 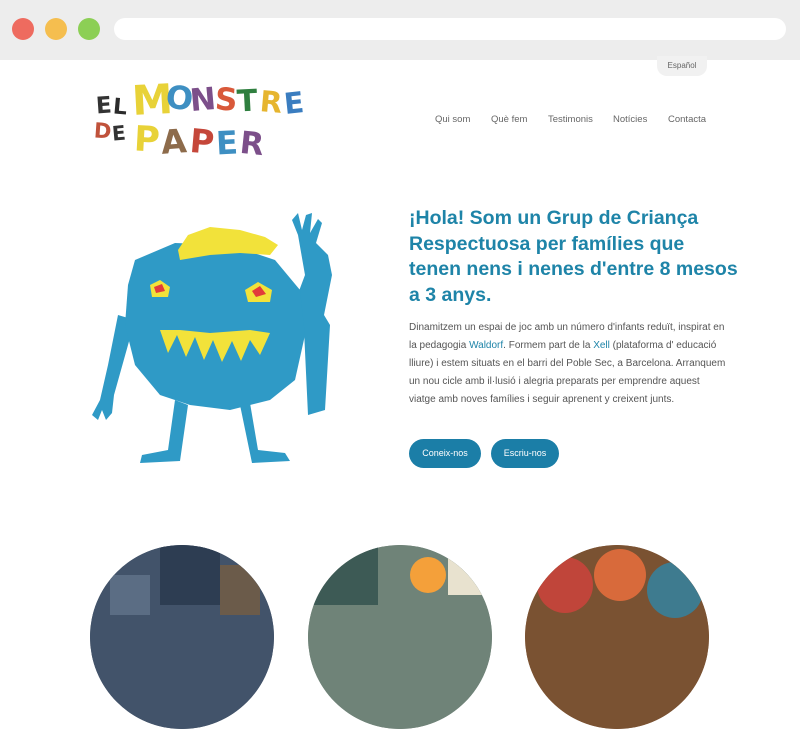 I want to click on minimize-window-icon, so click(x=56, y=29).